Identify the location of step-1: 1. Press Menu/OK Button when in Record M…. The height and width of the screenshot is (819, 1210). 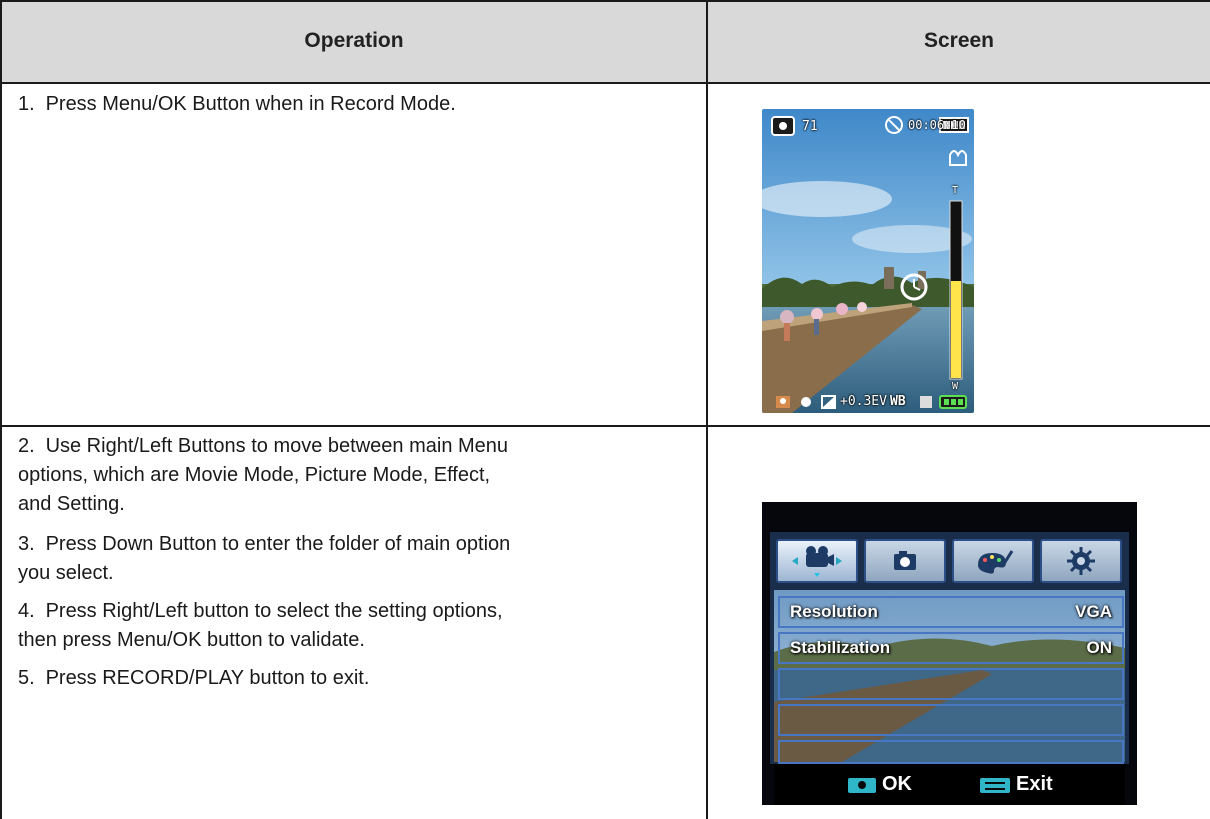
(237, 104).